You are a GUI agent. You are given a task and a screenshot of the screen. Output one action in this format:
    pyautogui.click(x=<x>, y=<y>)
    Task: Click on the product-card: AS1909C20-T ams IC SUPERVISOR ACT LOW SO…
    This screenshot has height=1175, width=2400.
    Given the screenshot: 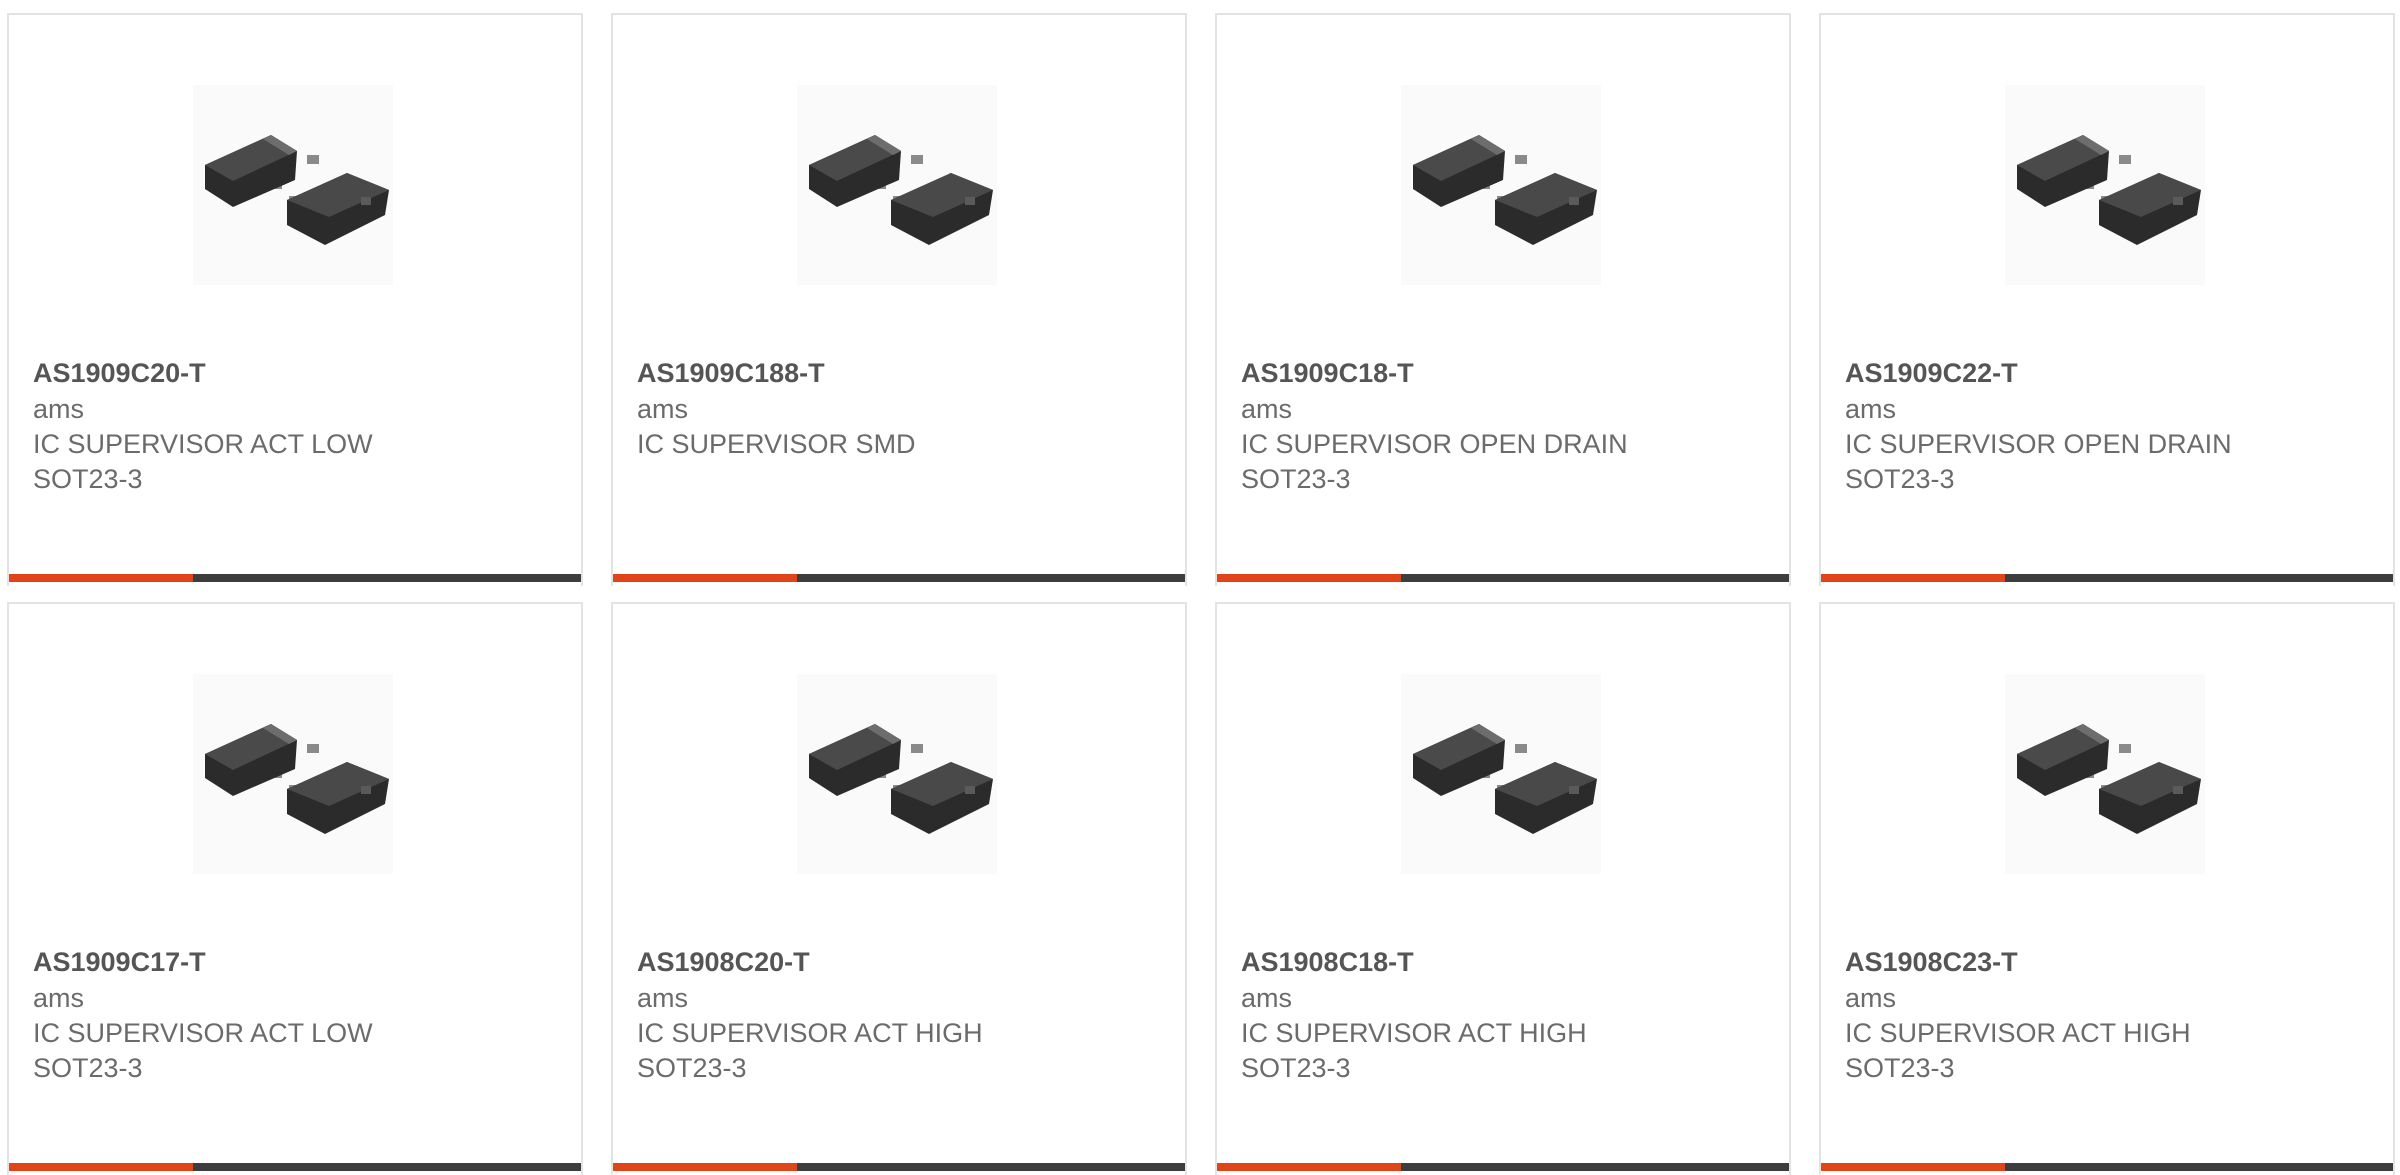 What is the action you would take?
    pyautogui.click(x=295, y=299)
    